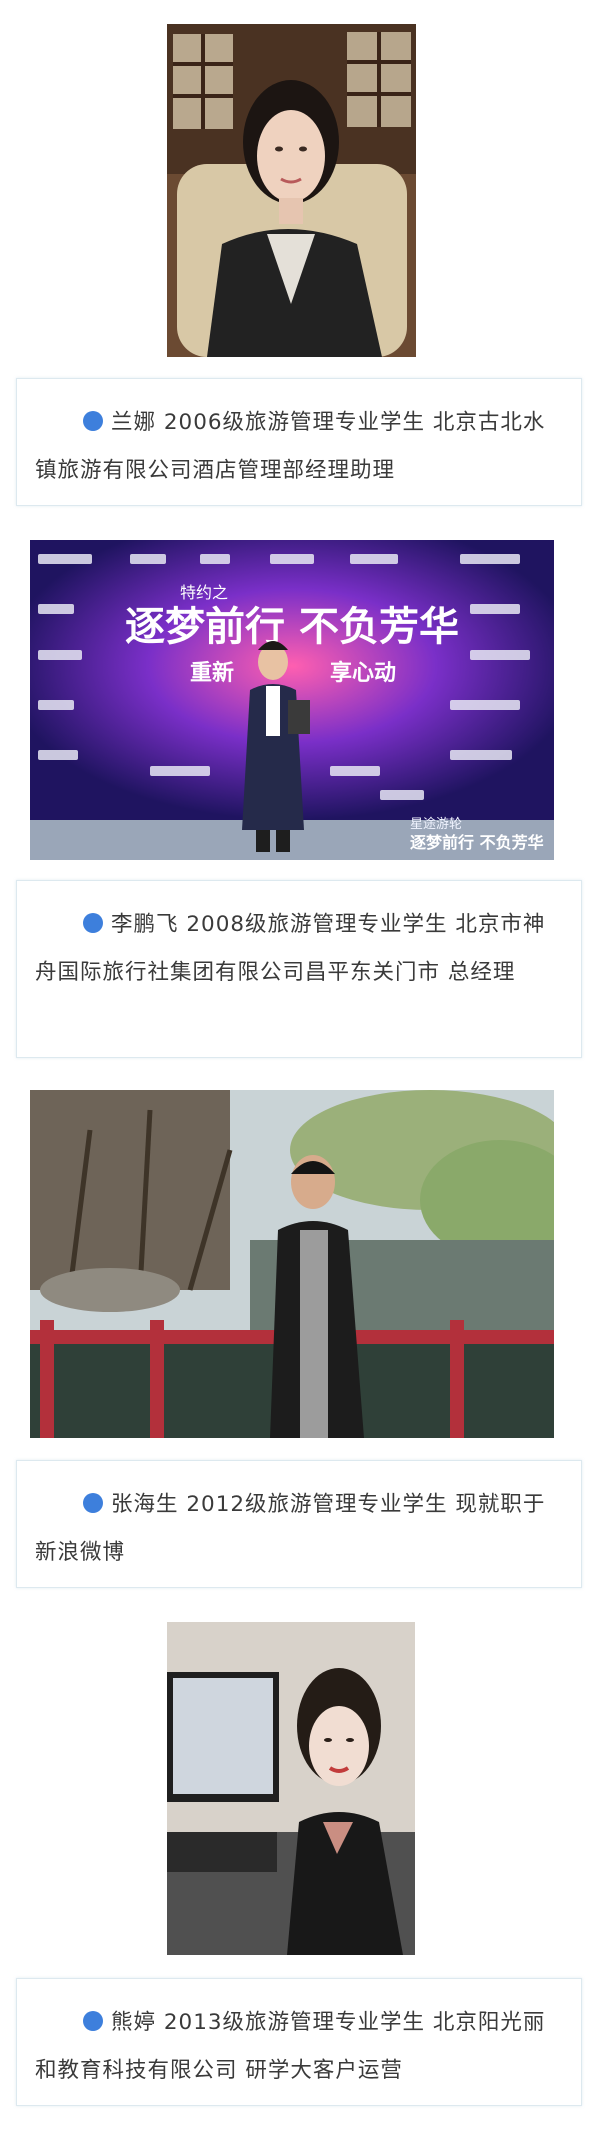 The image size is (600, 2141). I want to click on banner-headline: 逐梦前行 不负芳华, so click(292, 627).